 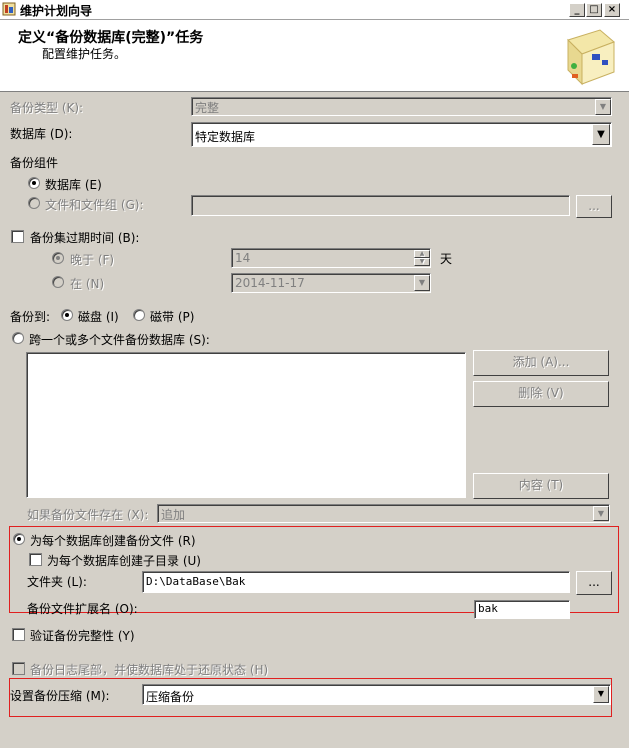 I want to click on tape-label: 磁带 (P), so click(x=172, y=317).